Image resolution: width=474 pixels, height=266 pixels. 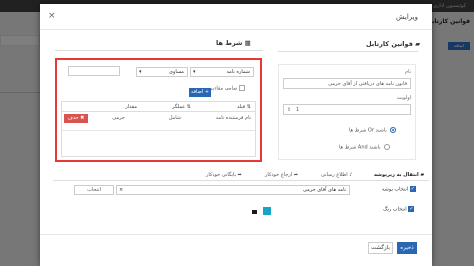 I want to click on header-field-label: فیلد, so click(x=241, y=107).